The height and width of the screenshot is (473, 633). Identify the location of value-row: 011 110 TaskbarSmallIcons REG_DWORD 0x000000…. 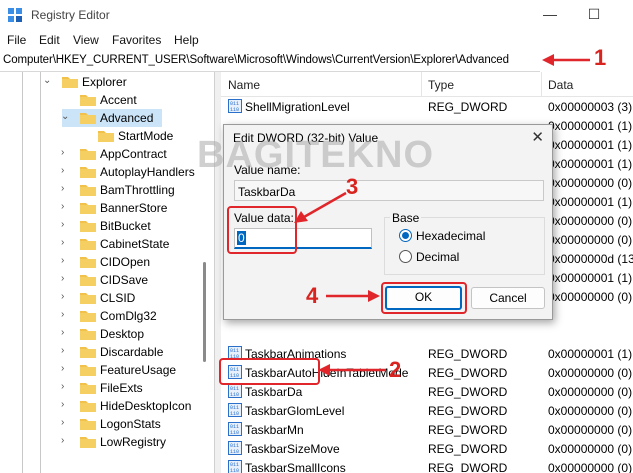
(427, 465).